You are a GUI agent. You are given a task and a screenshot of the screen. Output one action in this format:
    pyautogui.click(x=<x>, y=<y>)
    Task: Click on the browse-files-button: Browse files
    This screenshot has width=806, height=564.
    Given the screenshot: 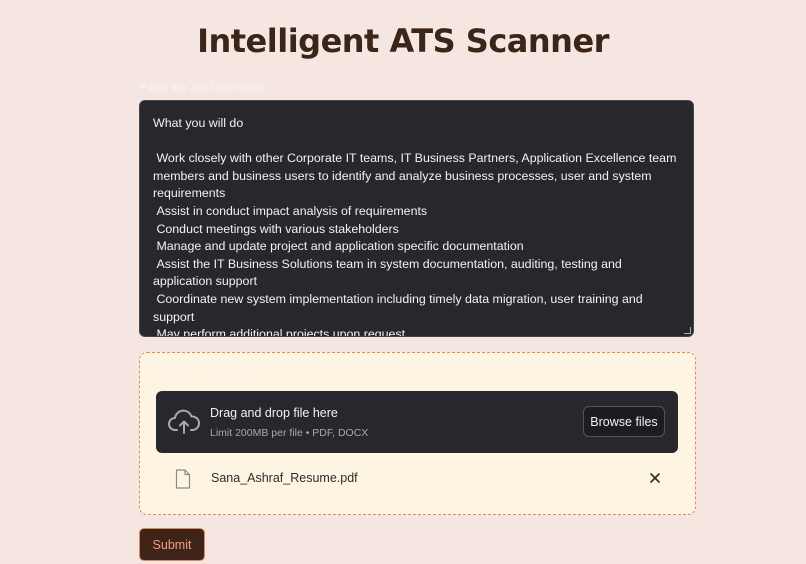 What is the action you would take?
    pyautogui.click(x=624, y=421)
    